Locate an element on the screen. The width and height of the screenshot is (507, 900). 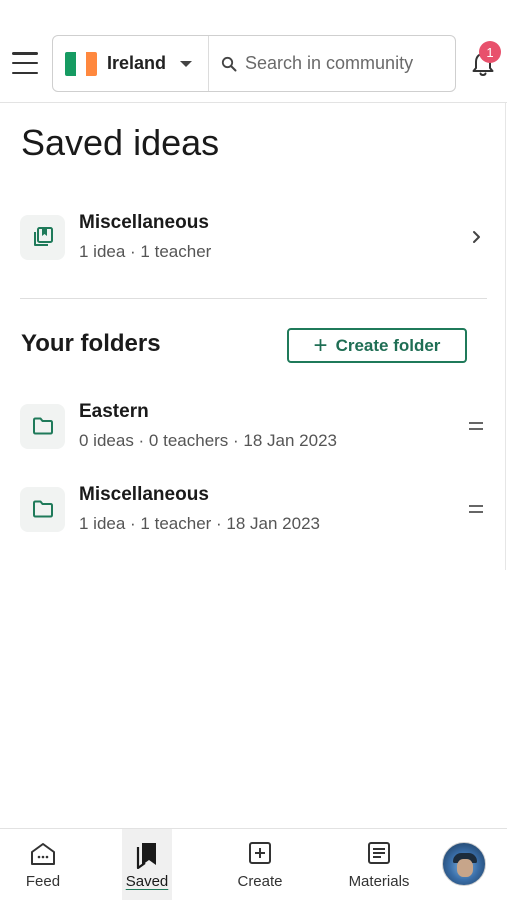
search-bar: Ireland is located at coordinates (254, 63).